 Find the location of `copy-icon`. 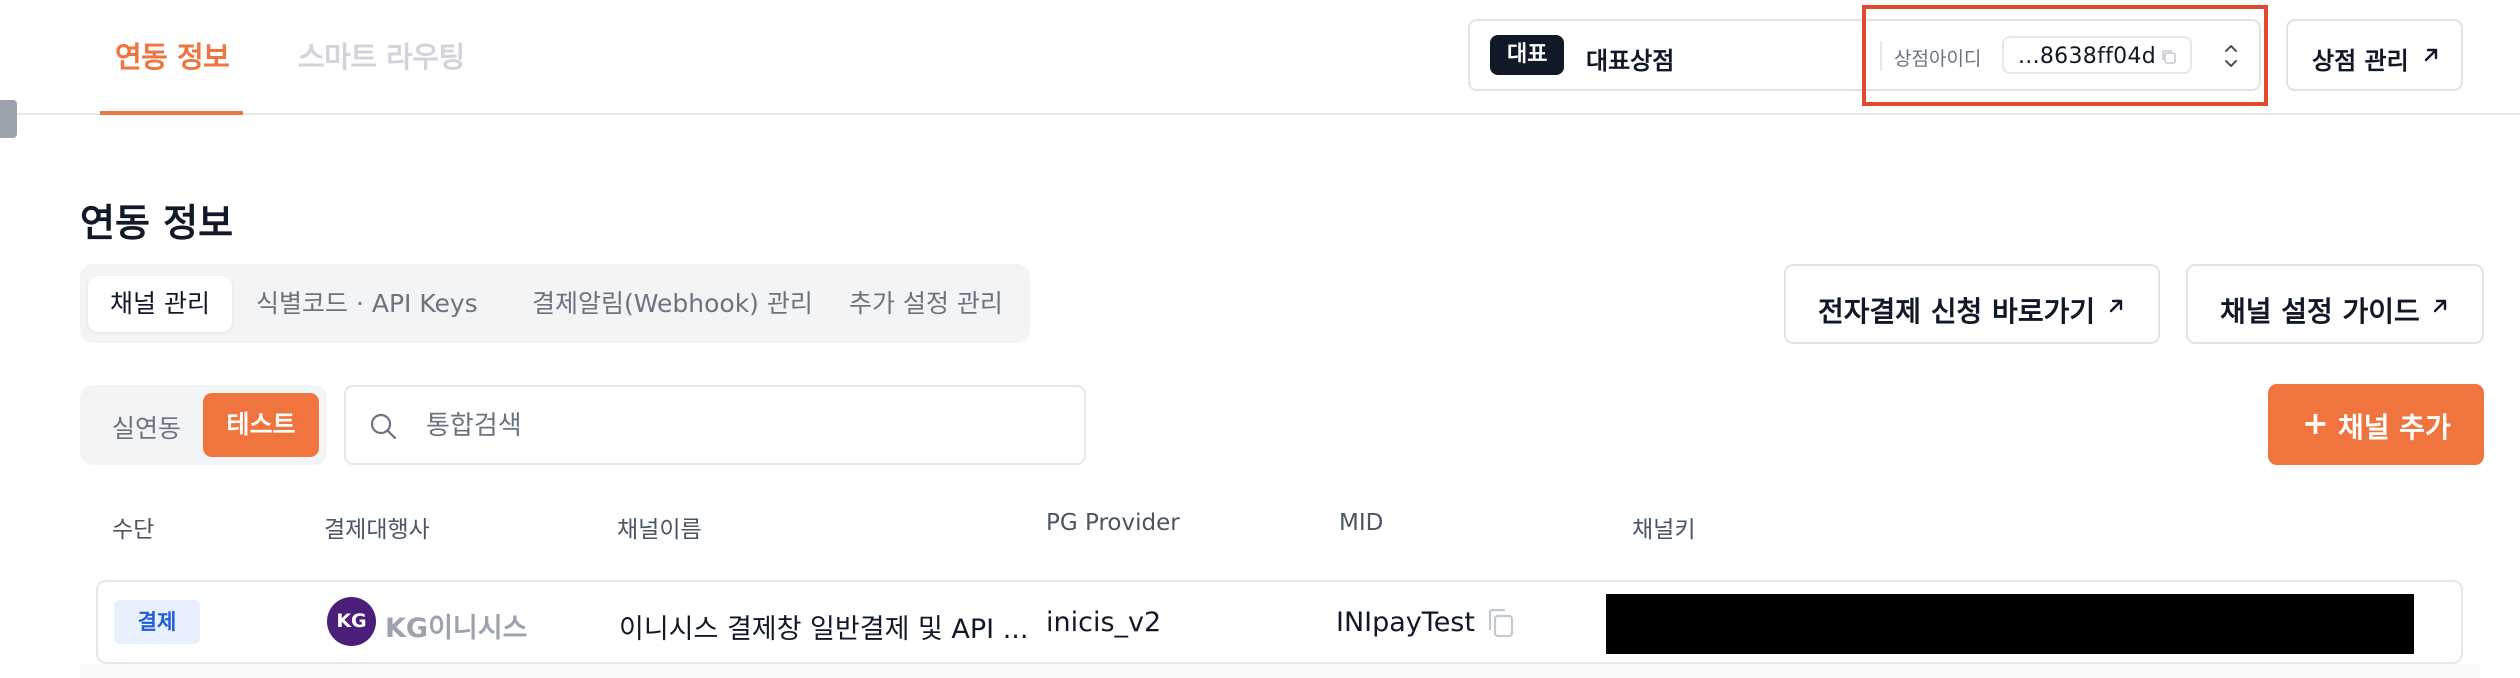

copy-icon is located at coordinates (1501, 623).